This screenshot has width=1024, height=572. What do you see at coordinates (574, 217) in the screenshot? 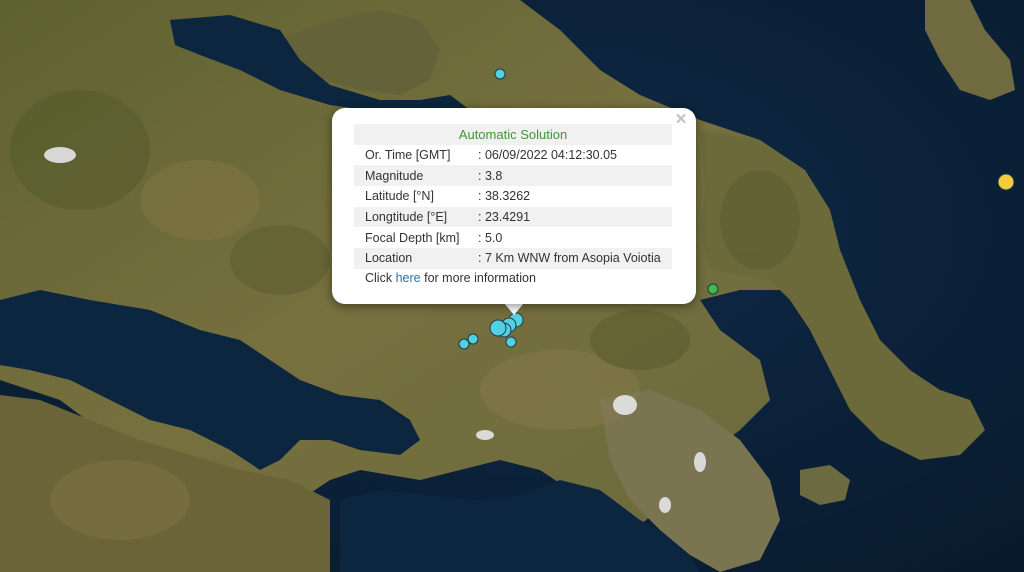
I see `info-value: : 23.4291` at bounding box center [574, 217].